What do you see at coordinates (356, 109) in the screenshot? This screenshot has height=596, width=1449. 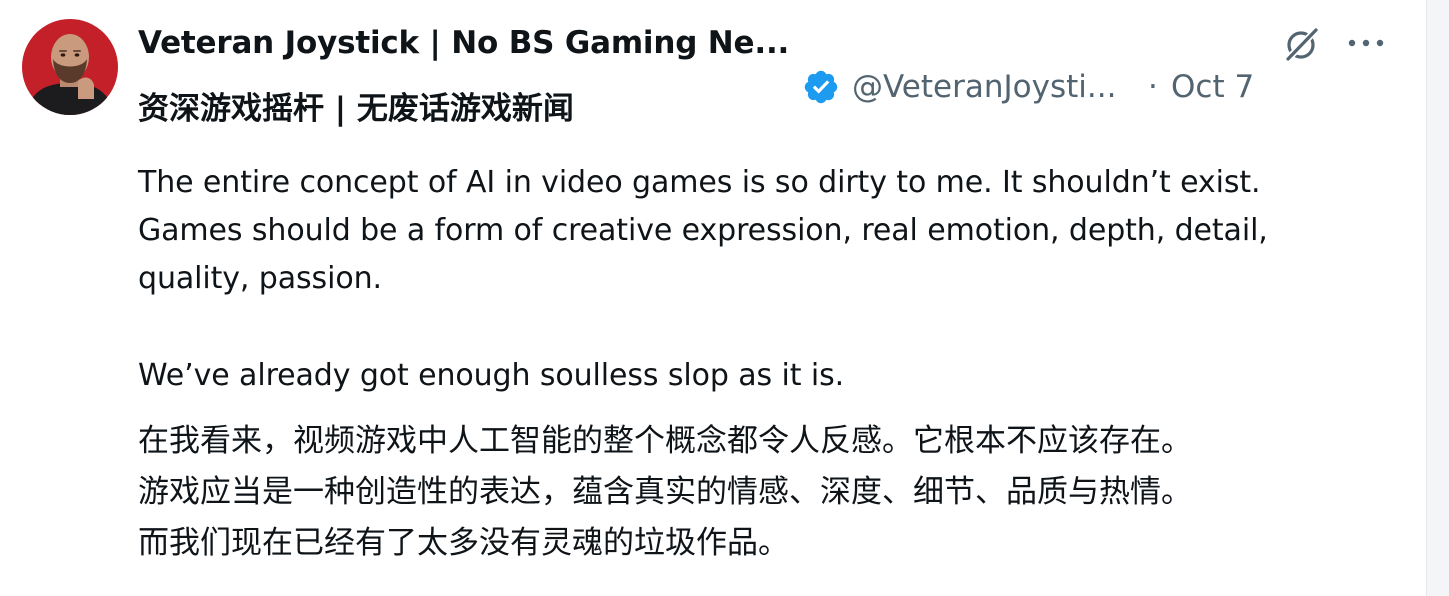 I see `display-name-translation: 资深游戏摇杆 | 无废话游戏新闻` at bounding box center [356, 109].